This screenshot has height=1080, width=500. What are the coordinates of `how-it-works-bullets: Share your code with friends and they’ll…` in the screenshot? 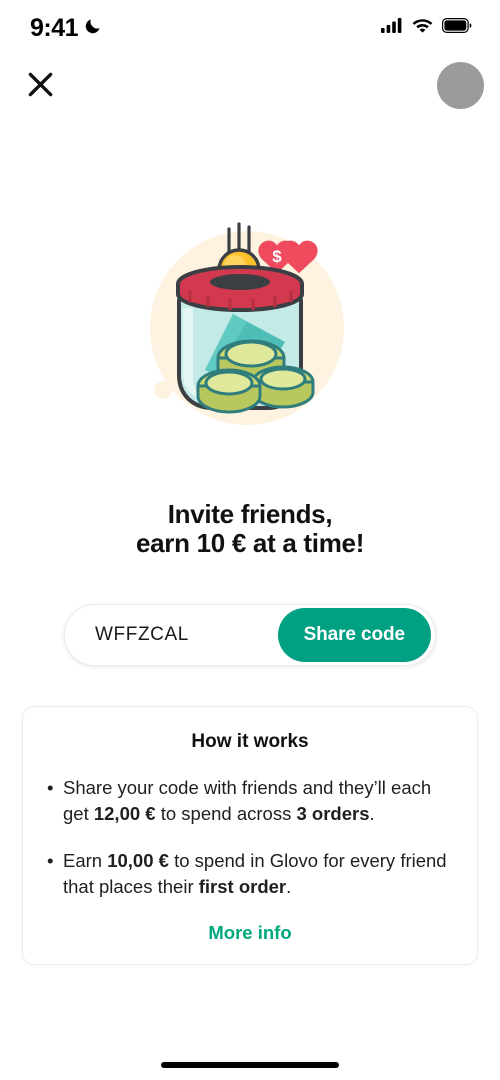 It's located at (250, 837).